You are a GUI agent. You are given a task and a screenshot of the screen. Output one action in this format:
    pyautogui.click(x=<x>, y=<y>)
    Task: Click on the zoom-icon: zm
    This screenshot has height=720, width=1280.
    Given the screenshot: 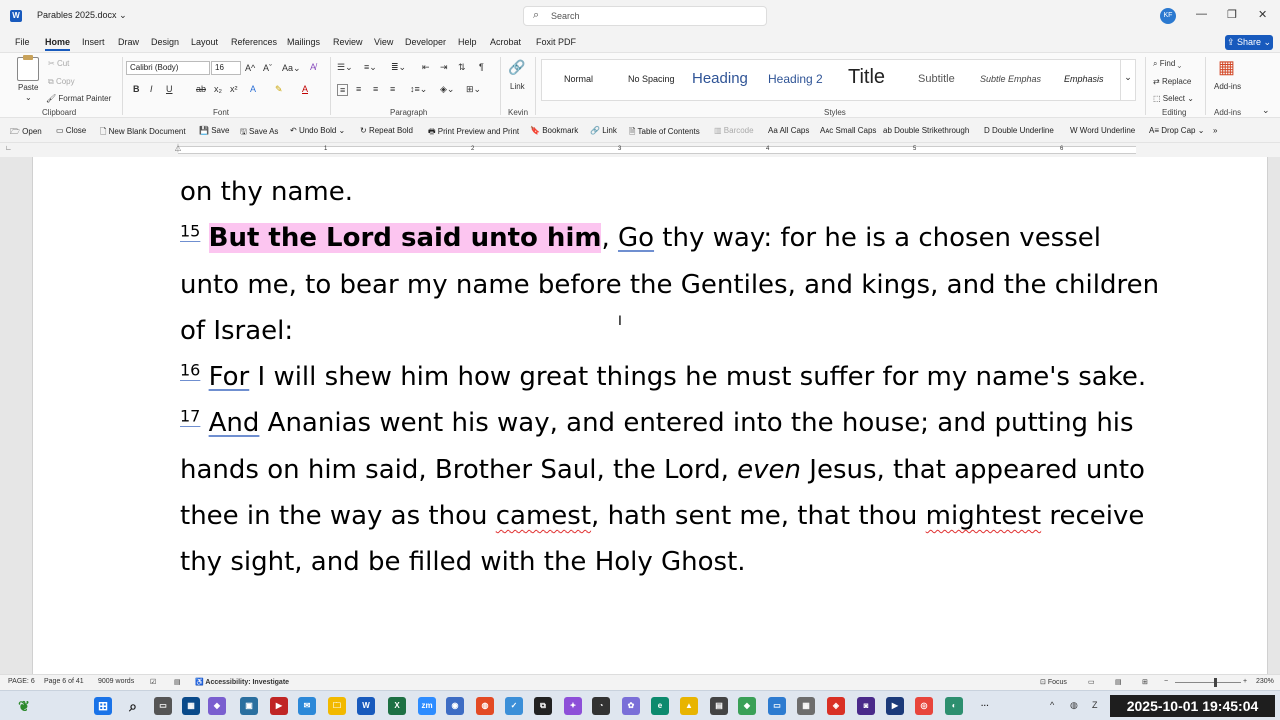 What is the action you would take?
    pyautogui.click(x=427, y=706)
    